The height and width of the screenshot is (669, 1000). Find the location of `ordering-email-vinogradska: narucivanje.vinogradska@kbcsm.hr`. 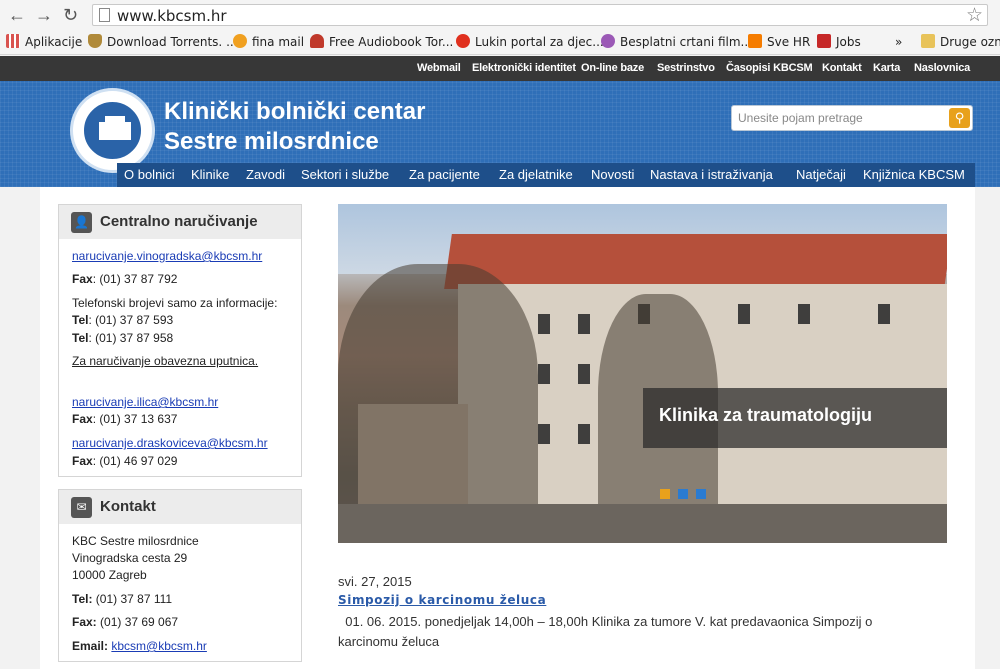

ordering-email-vinogradska: narucivanje.vinogradska@kbcsm.hr is located at coordinates (167, 256).